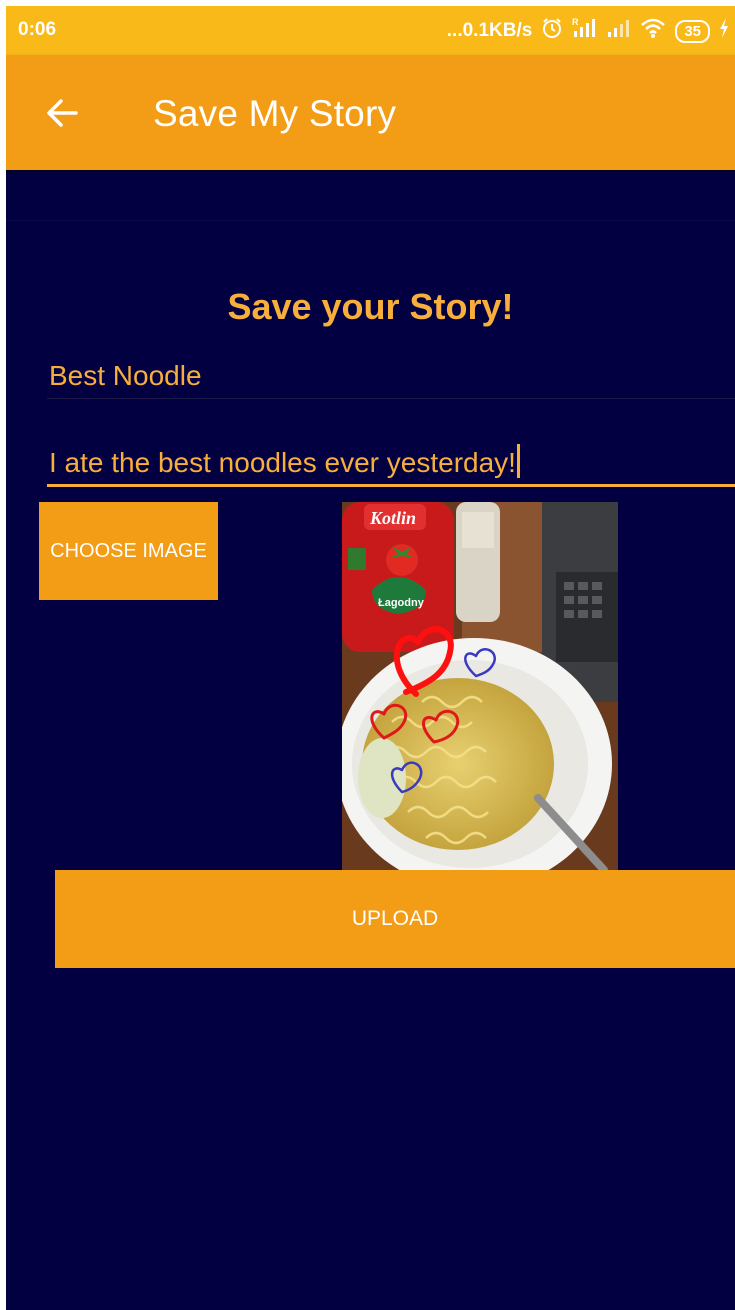 The image size is (735, 1310). What do you see at coordinates (128, 551) in the screenshot?
I see `choose-image-button: CHOOSE IMAGE` at bounding box center [128, 551].